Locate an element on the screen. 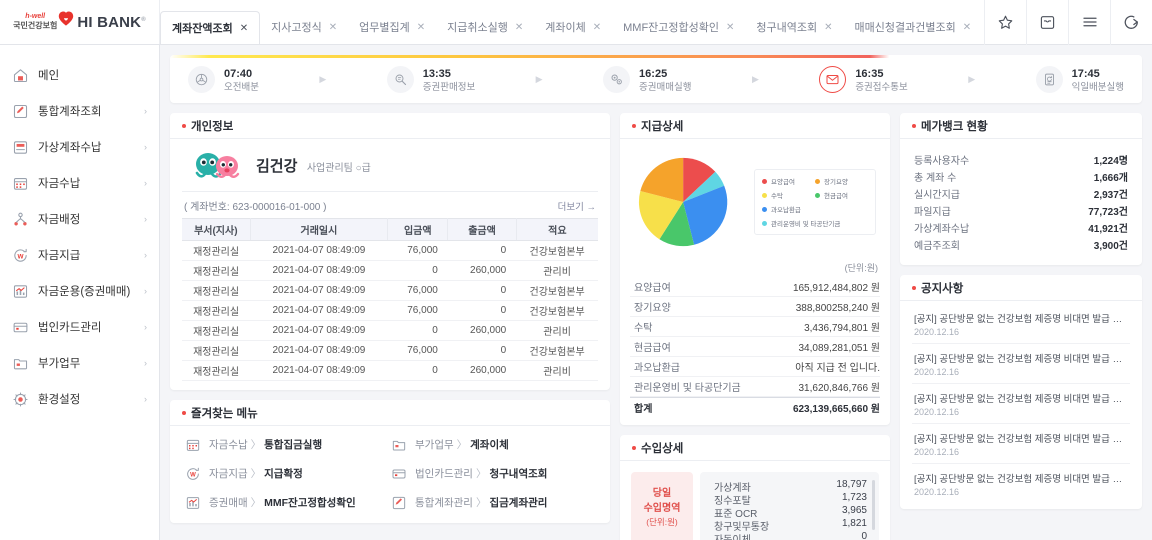 This screenshot has height=540, width=1152. table-header-row: 부서(지사) 거래일시 입금액 출금액 적요 is located at coordinates (390, 229).